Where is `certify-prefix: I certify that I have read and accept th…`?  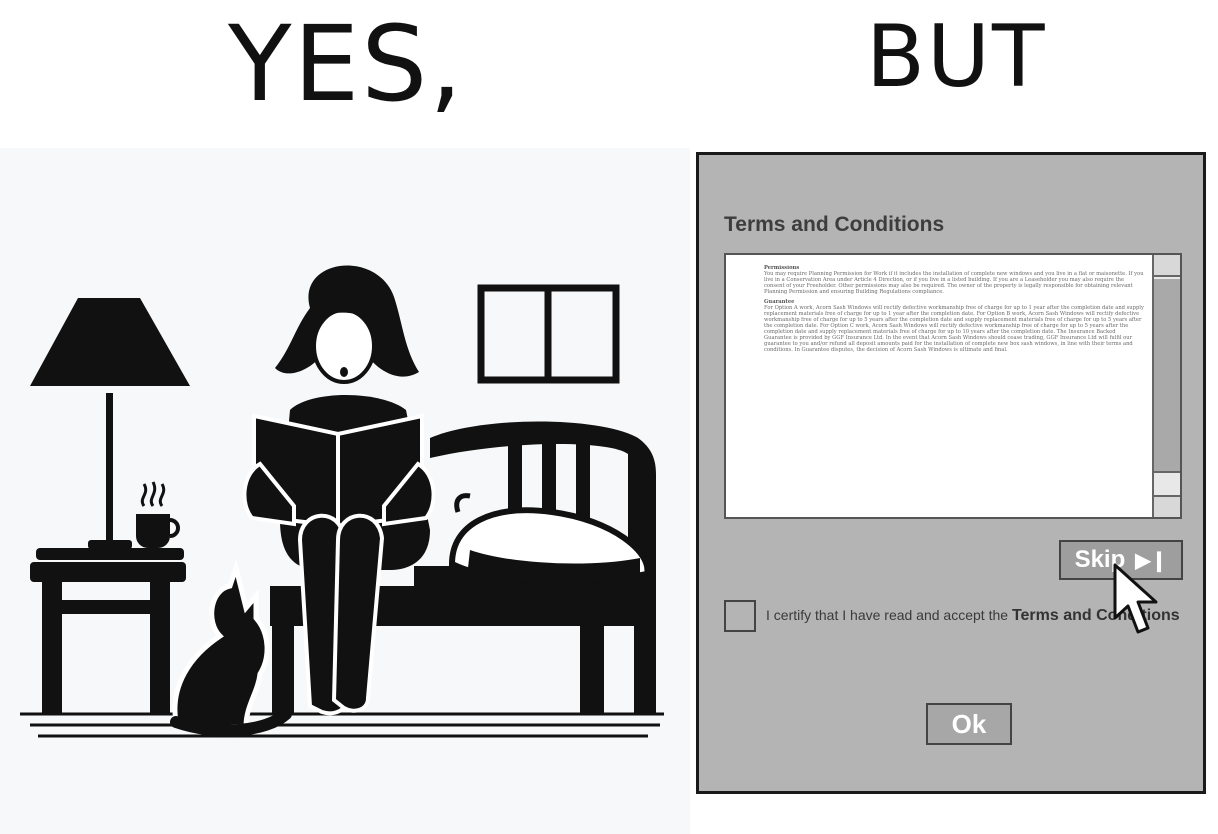 certify-prefix: I certify that I have read and accept th… is located at coordinates (887, 615).